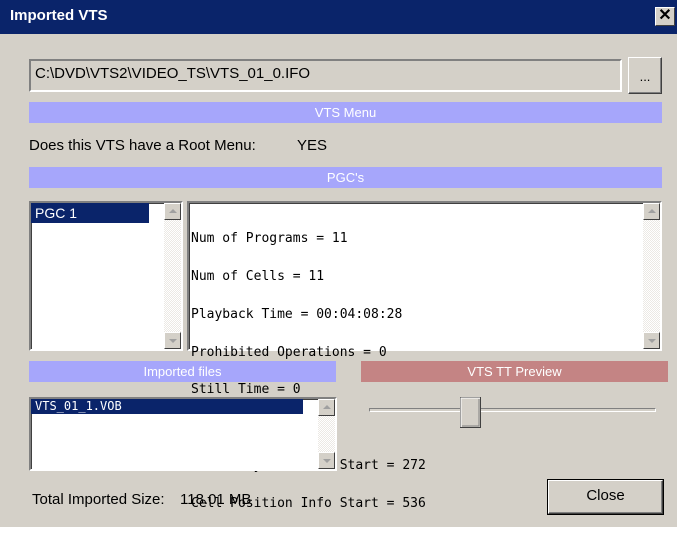 The image size is (677, 536). What do you see at coordinates (59, 15) in the screenshot?
I see `window-title: Imported VTS` at bounding box center [59, 15].